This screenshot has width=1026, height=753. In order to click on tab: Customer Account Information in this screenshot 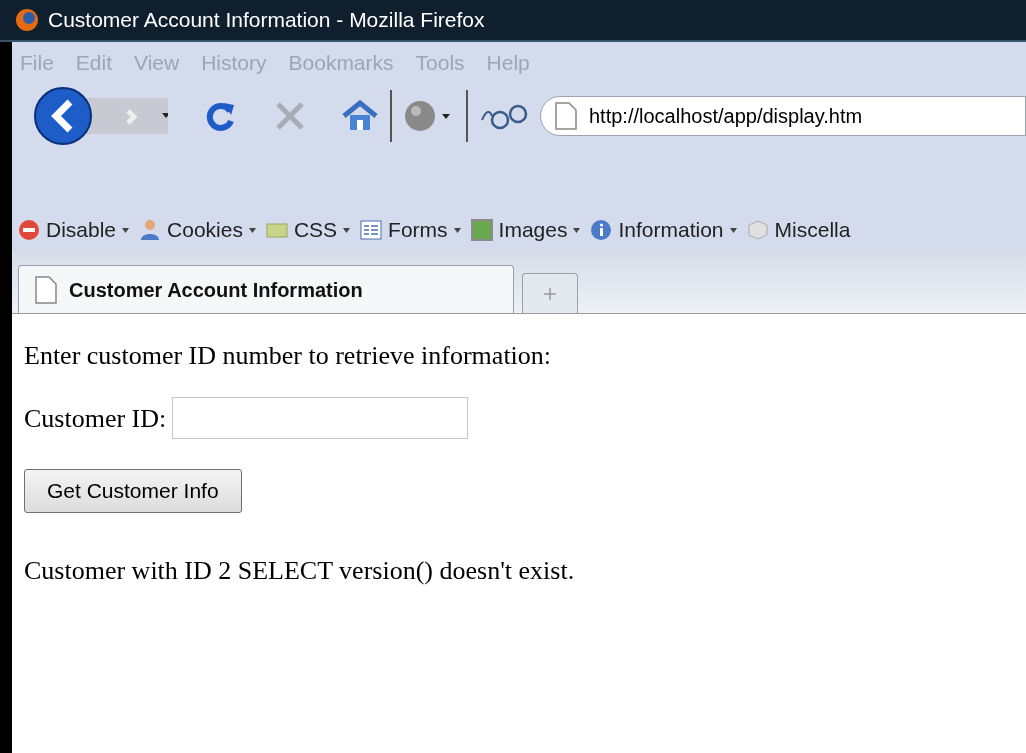, I will do `click(266, 289)`.